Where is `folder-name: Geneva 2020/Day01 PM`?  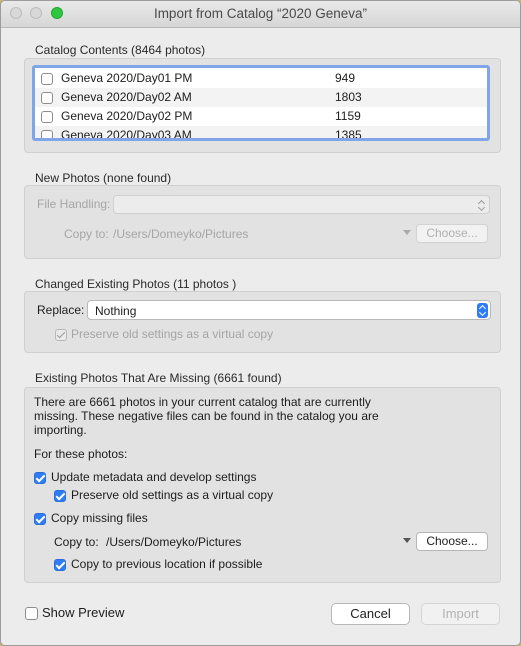 folder-name: Geneva 2020/Day01 PM is located at coordinates (127, 78).